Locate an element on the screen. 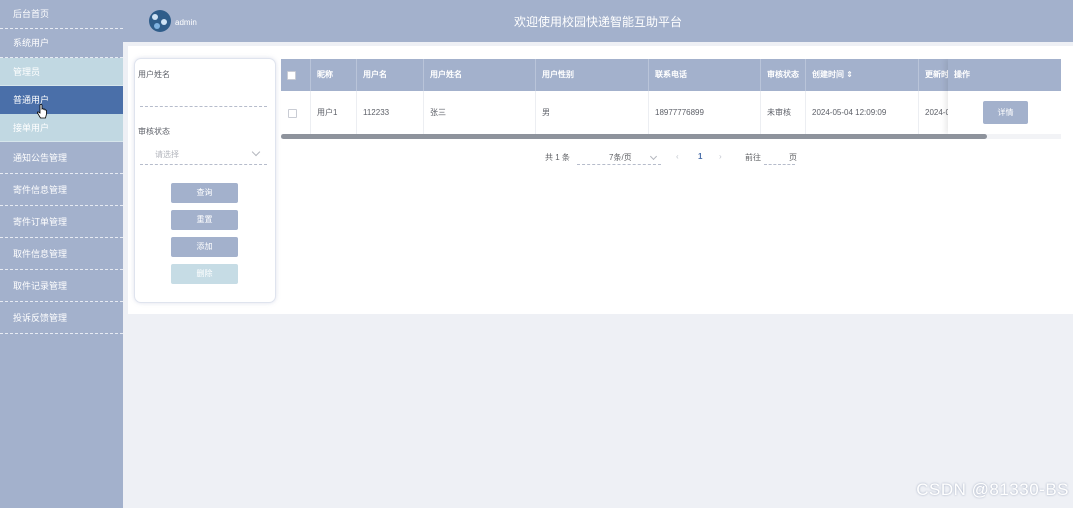 Image resolution: width=1073 pixels, height=508 pixels. sidebar-item-complaints: 投诉反馈管理 is located at coordinates (61, 318).